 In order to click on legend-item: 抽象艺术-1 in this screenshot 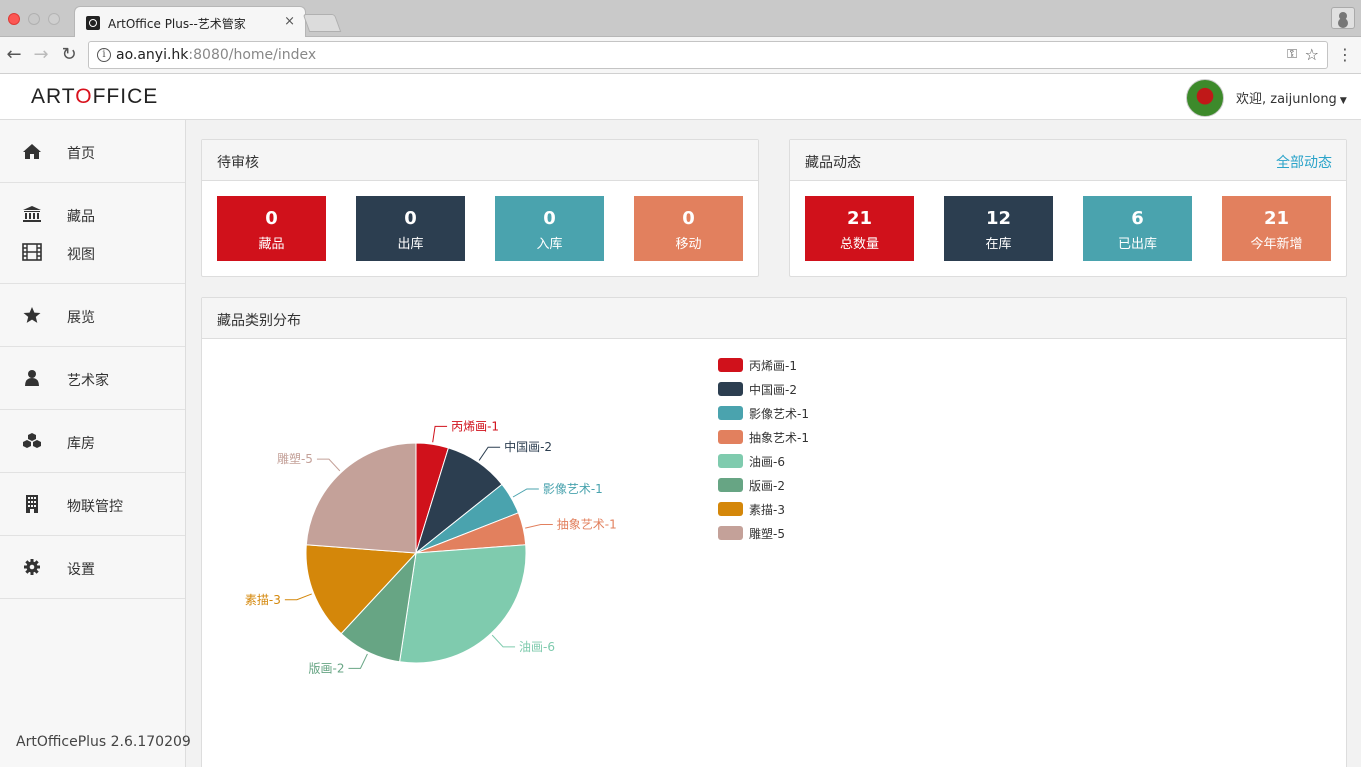, I will do `click(783, 437)`.